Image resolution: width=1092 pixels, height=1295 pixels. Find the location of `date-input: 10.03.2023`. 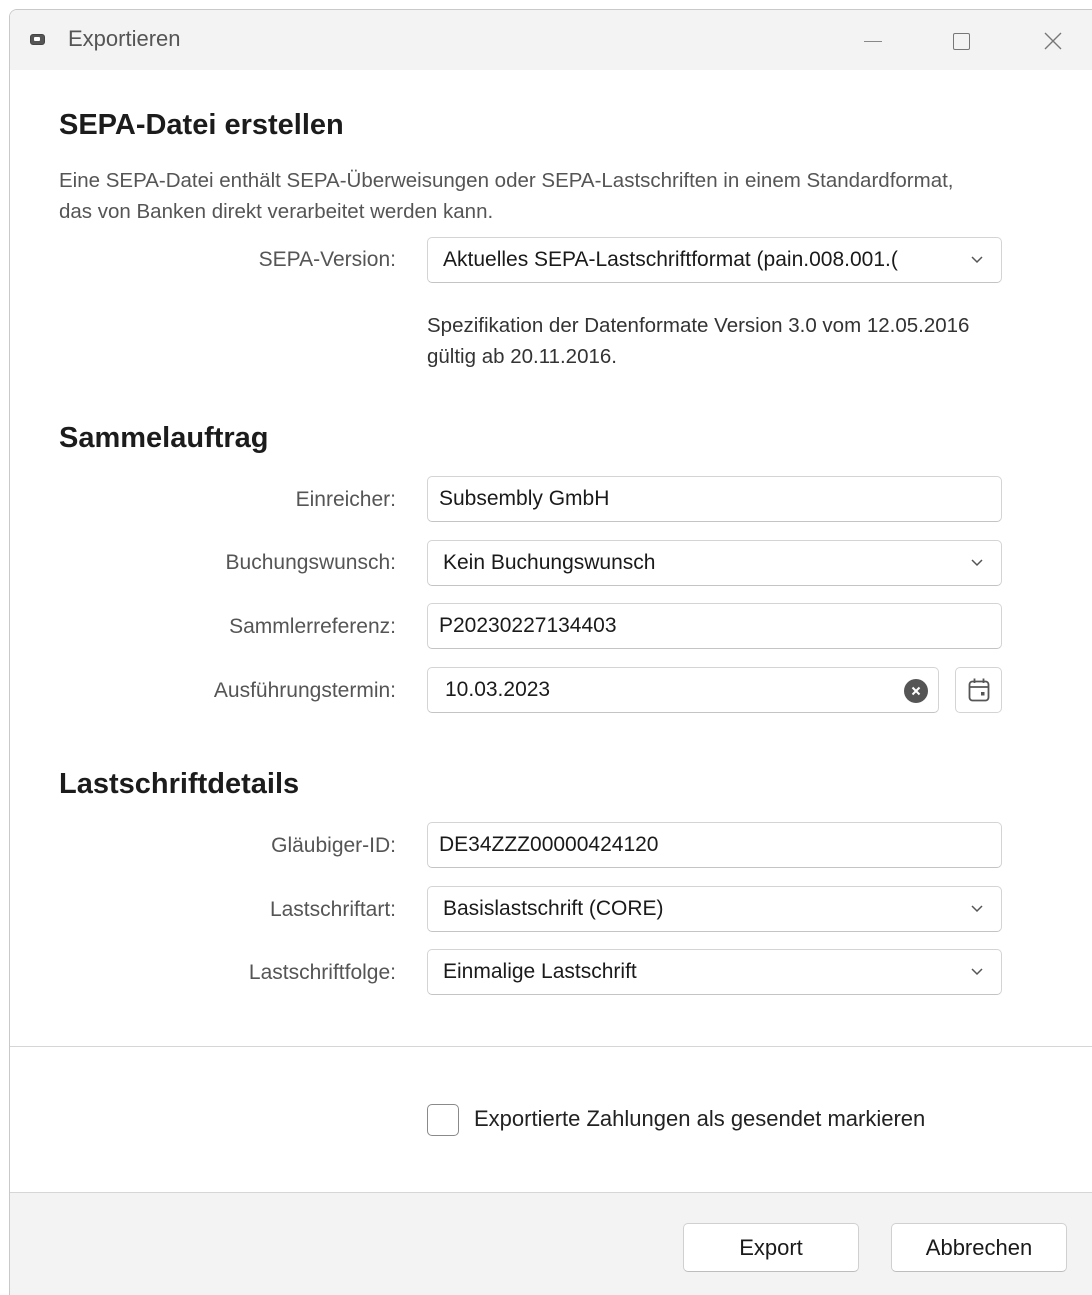

date-input: 10.03.2023 is located at coordinates (683, 690).